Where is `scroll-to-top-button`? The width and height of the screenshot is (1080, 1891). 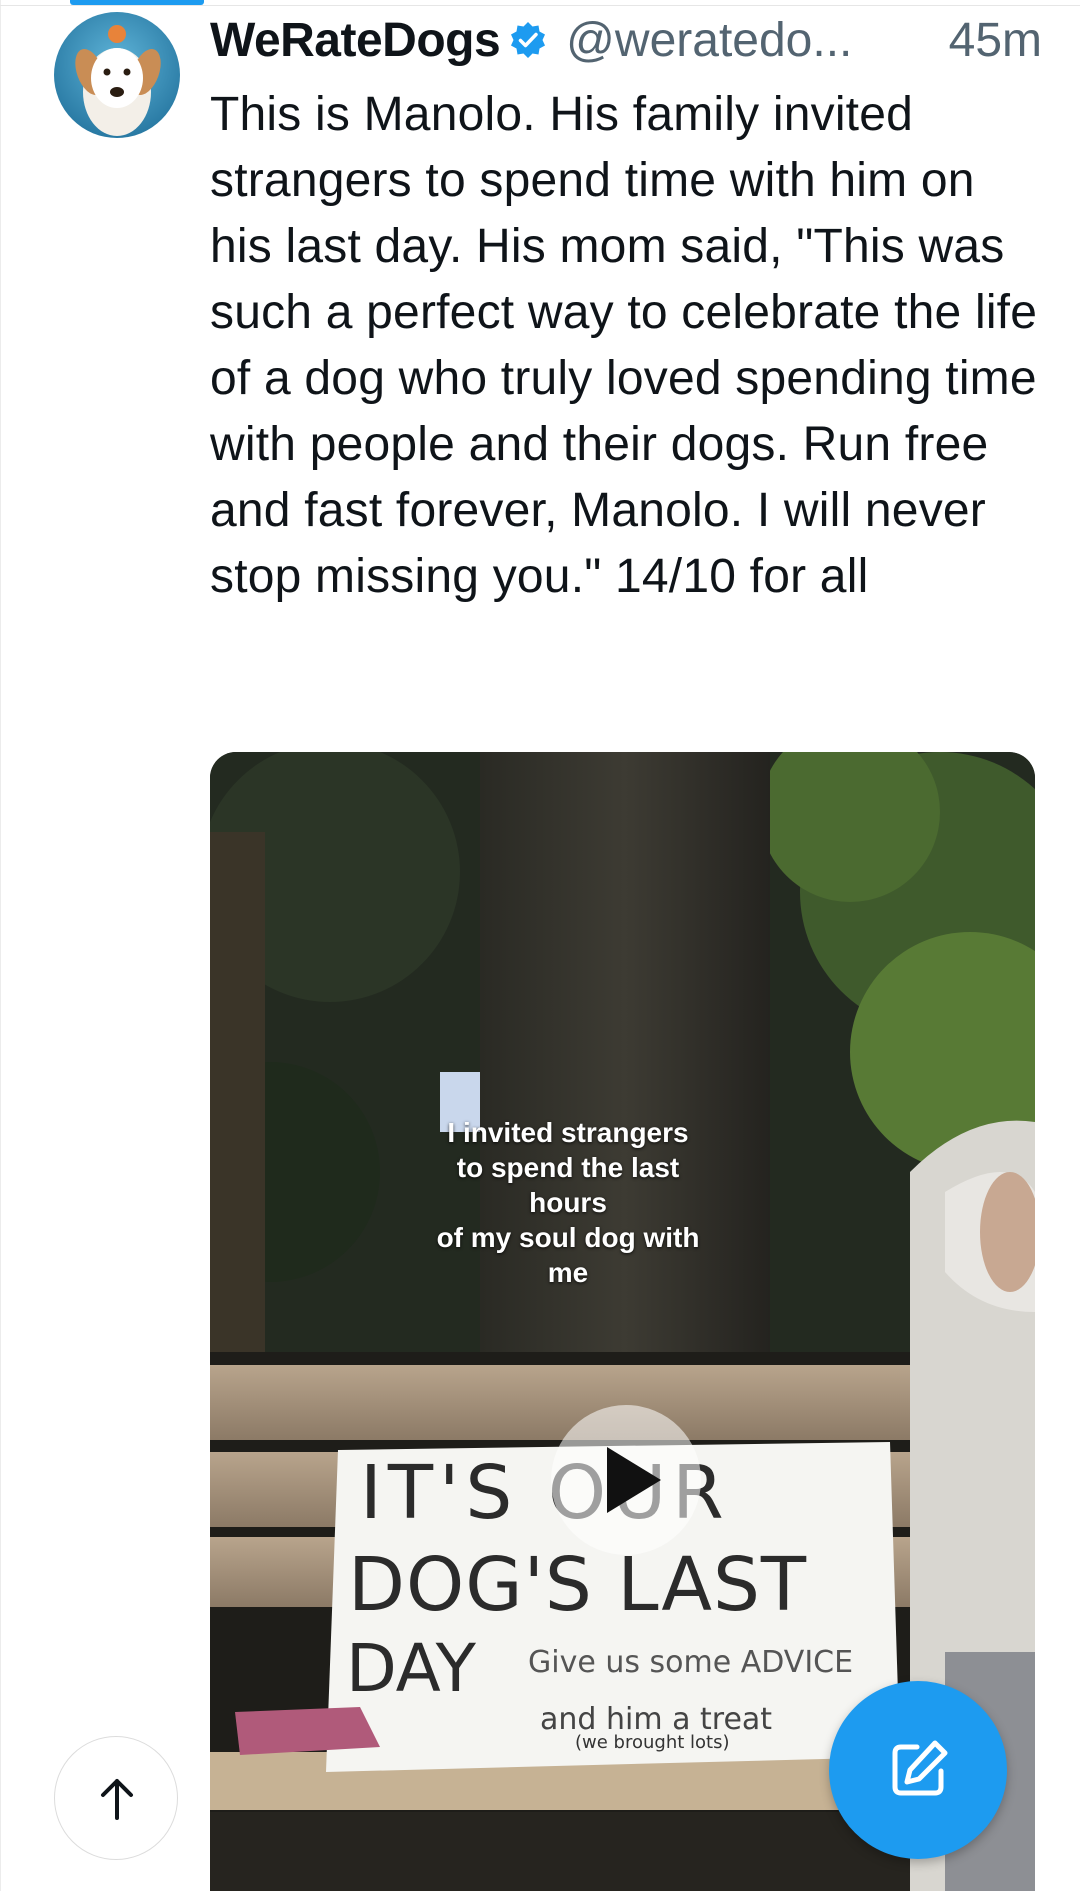
scroll-to-top-button is located at coordinates (116, 1798).